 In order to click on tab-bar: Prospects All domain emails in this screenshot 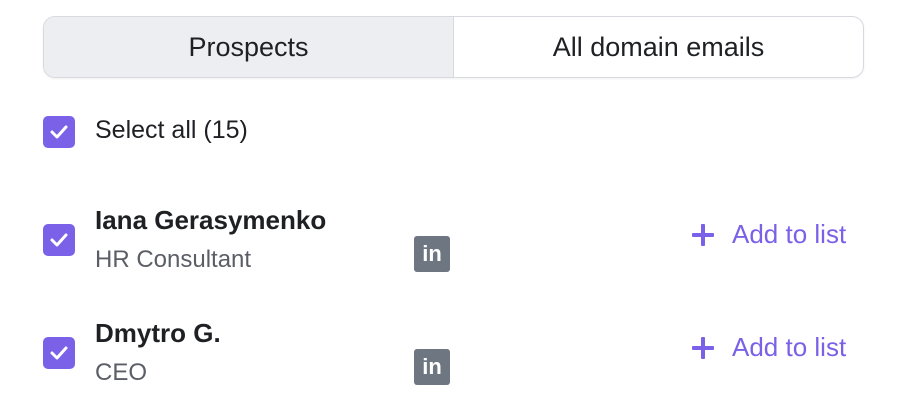, I will do `click(453, 47)`.